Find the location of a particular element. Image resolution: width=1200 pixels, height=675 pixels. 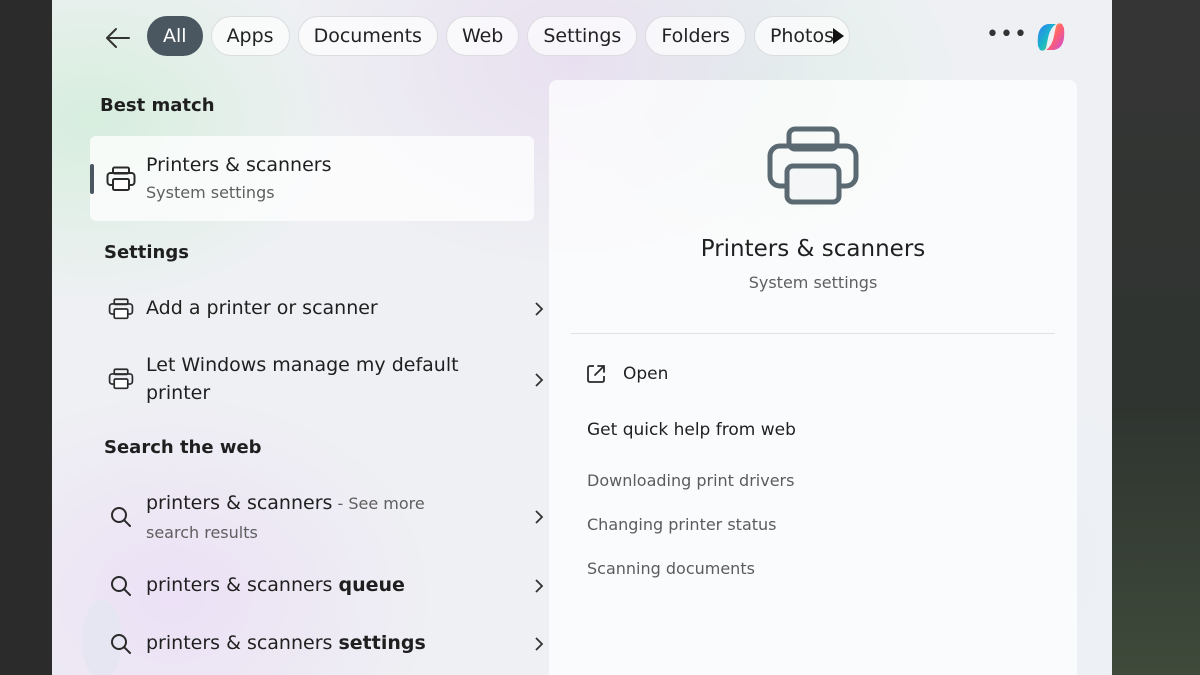

web-result-label: printers & scanners settings is located at coordinates (286, 643).